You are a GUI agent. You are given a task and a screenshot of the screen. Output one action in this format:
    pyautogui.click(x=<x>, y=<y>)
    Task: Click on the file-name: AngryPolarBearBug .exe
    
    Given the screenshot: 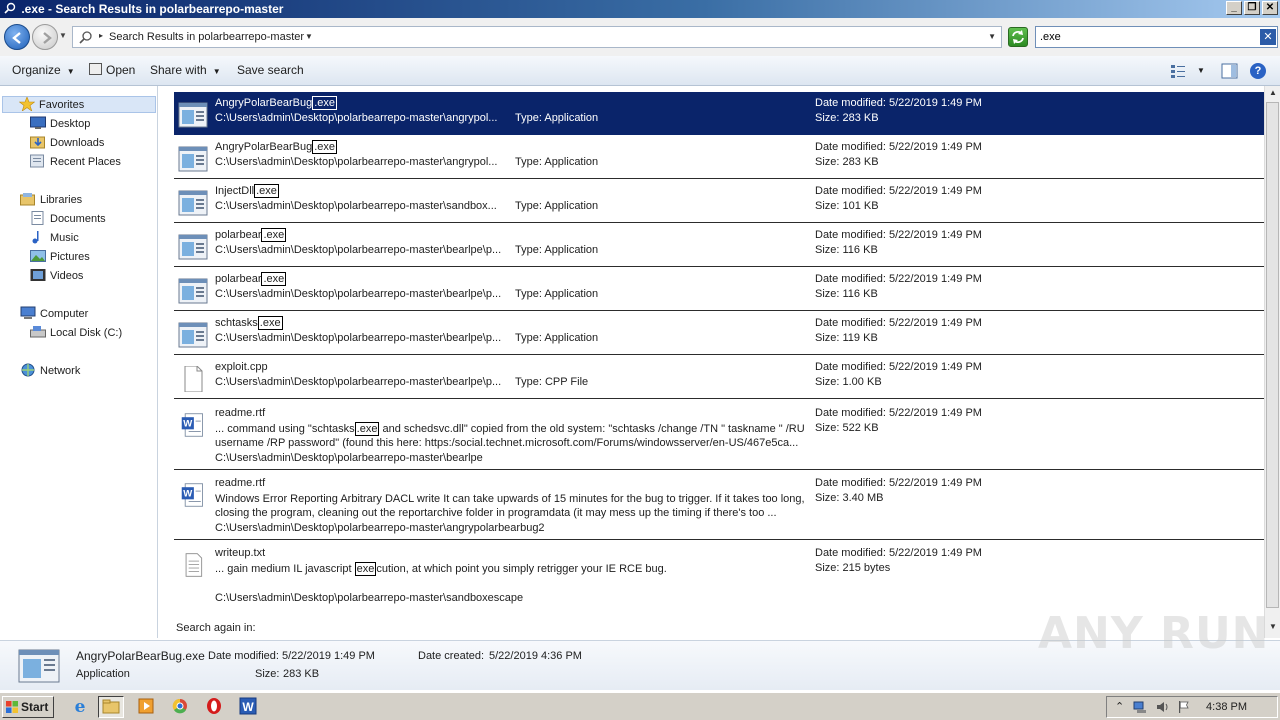 What is the action you would take?
    pyautogui.click(x=276, y=103)
    